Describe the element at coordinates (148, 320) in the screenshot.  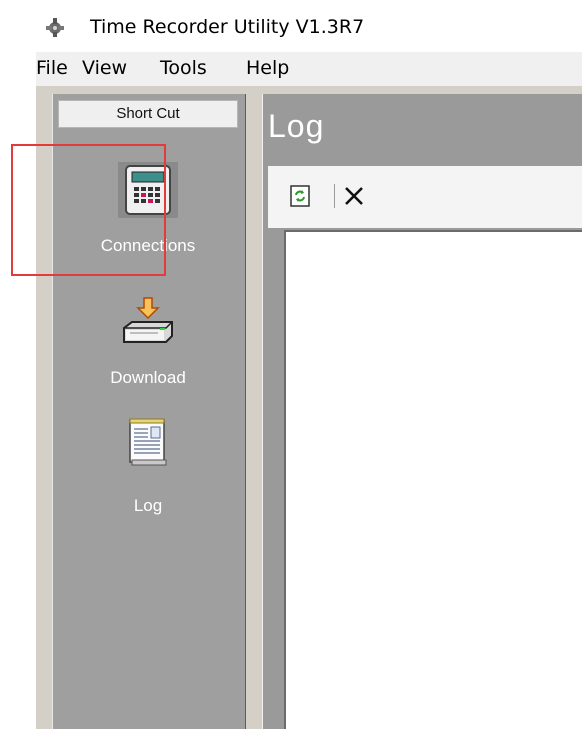
I see `download-device-icon` at that location.